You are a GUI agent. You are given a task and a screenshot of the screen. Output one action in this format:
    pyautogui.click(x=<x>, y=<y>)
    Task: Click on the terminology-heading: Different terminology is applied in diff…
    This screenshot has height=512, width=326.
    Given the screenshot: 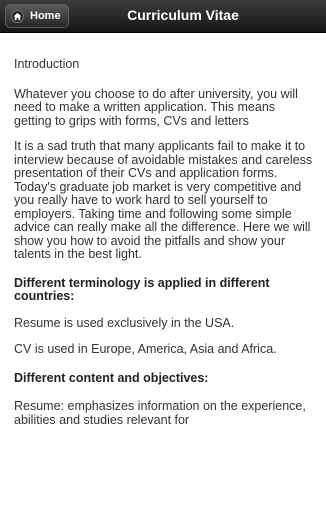 What is the action you would take?
    pyautogui.click(x=142, y=289)
    